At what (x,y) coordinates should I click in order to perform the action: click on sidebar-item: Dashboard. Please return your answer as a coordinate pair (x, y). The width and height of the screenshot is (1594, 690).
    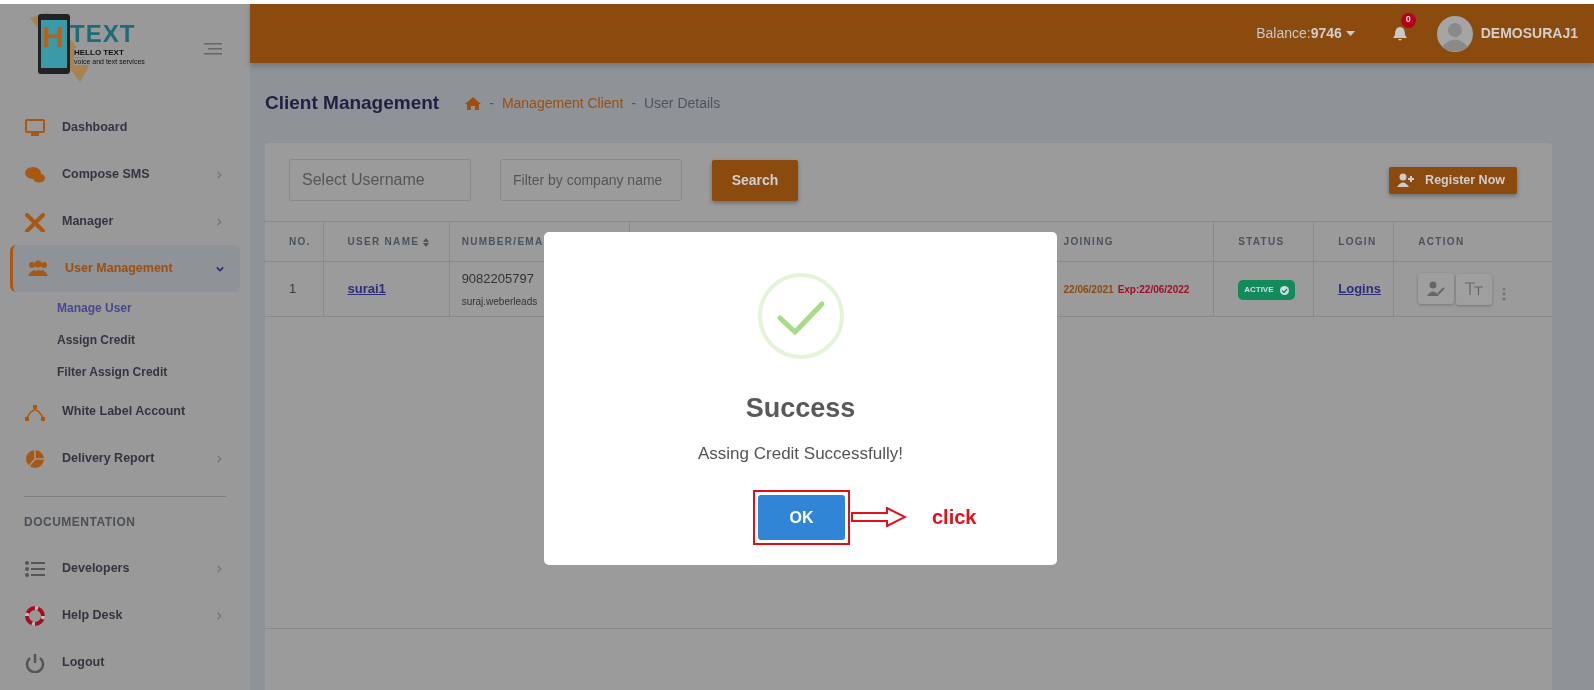
    Looking at the image, I should click on (125, 127).